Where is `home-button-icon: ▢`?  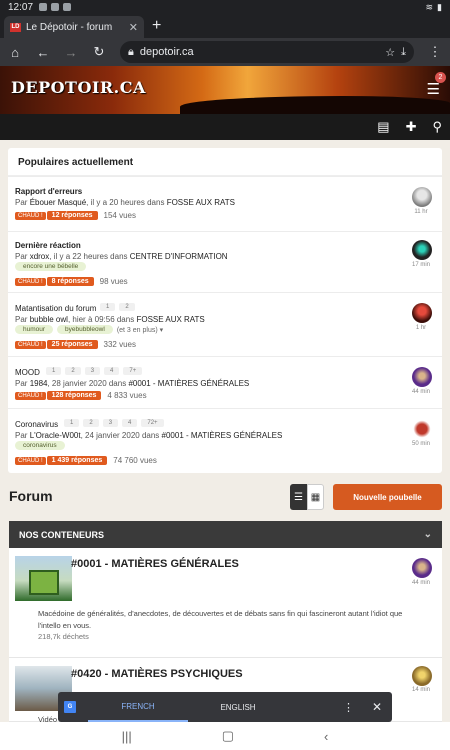 home-button-icon: ▢ is located at coordinates (228, 736).